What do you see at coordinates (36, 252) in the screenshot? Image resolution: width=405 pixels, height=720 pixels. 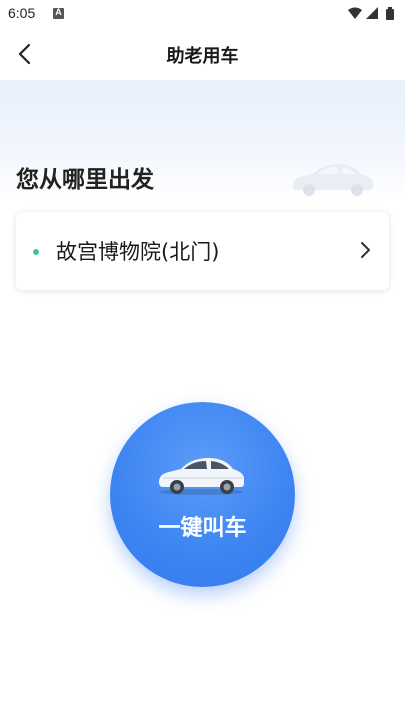 I see `location-dot` at bounding box center [36, 252].